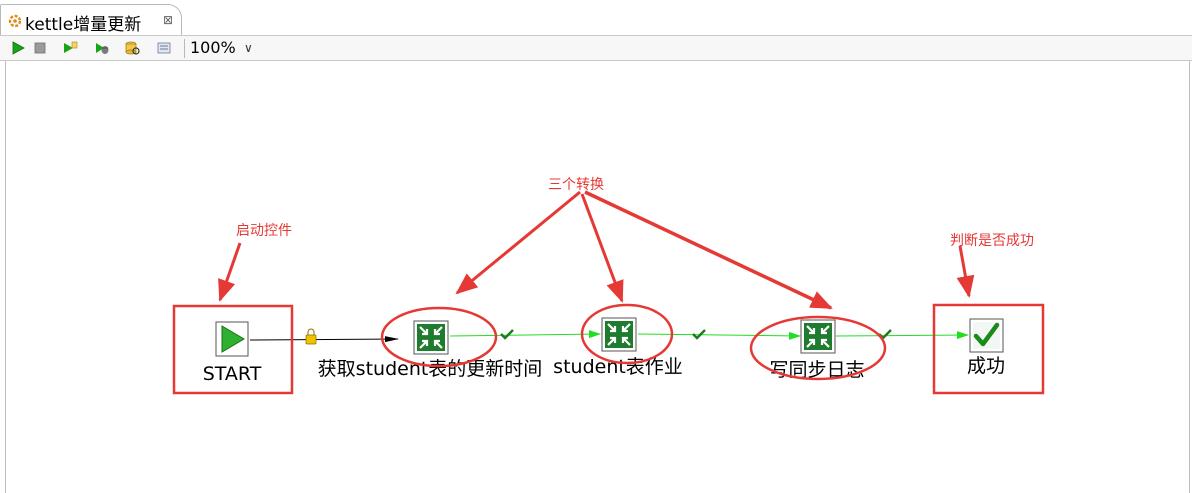  I want to click on hop-trans1-to-trans2, so click(525, 334).